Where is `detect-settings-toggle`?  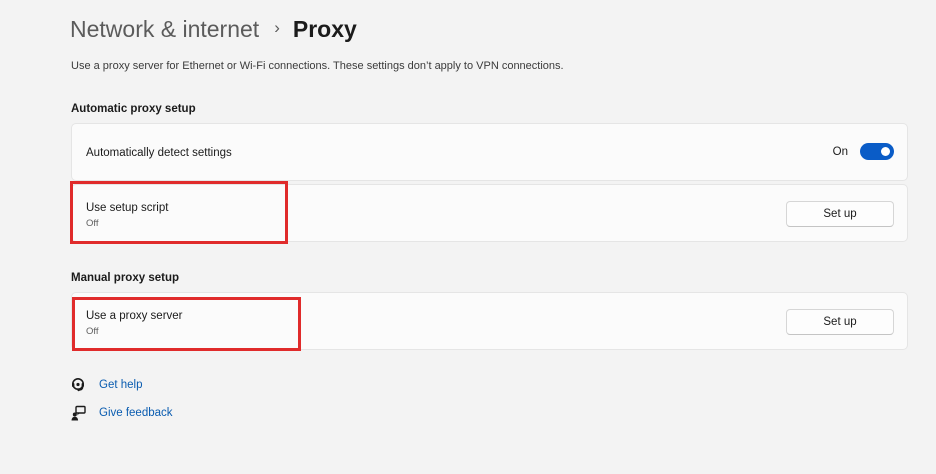 detect-settings-toggle is located at coordinates (877, 151).